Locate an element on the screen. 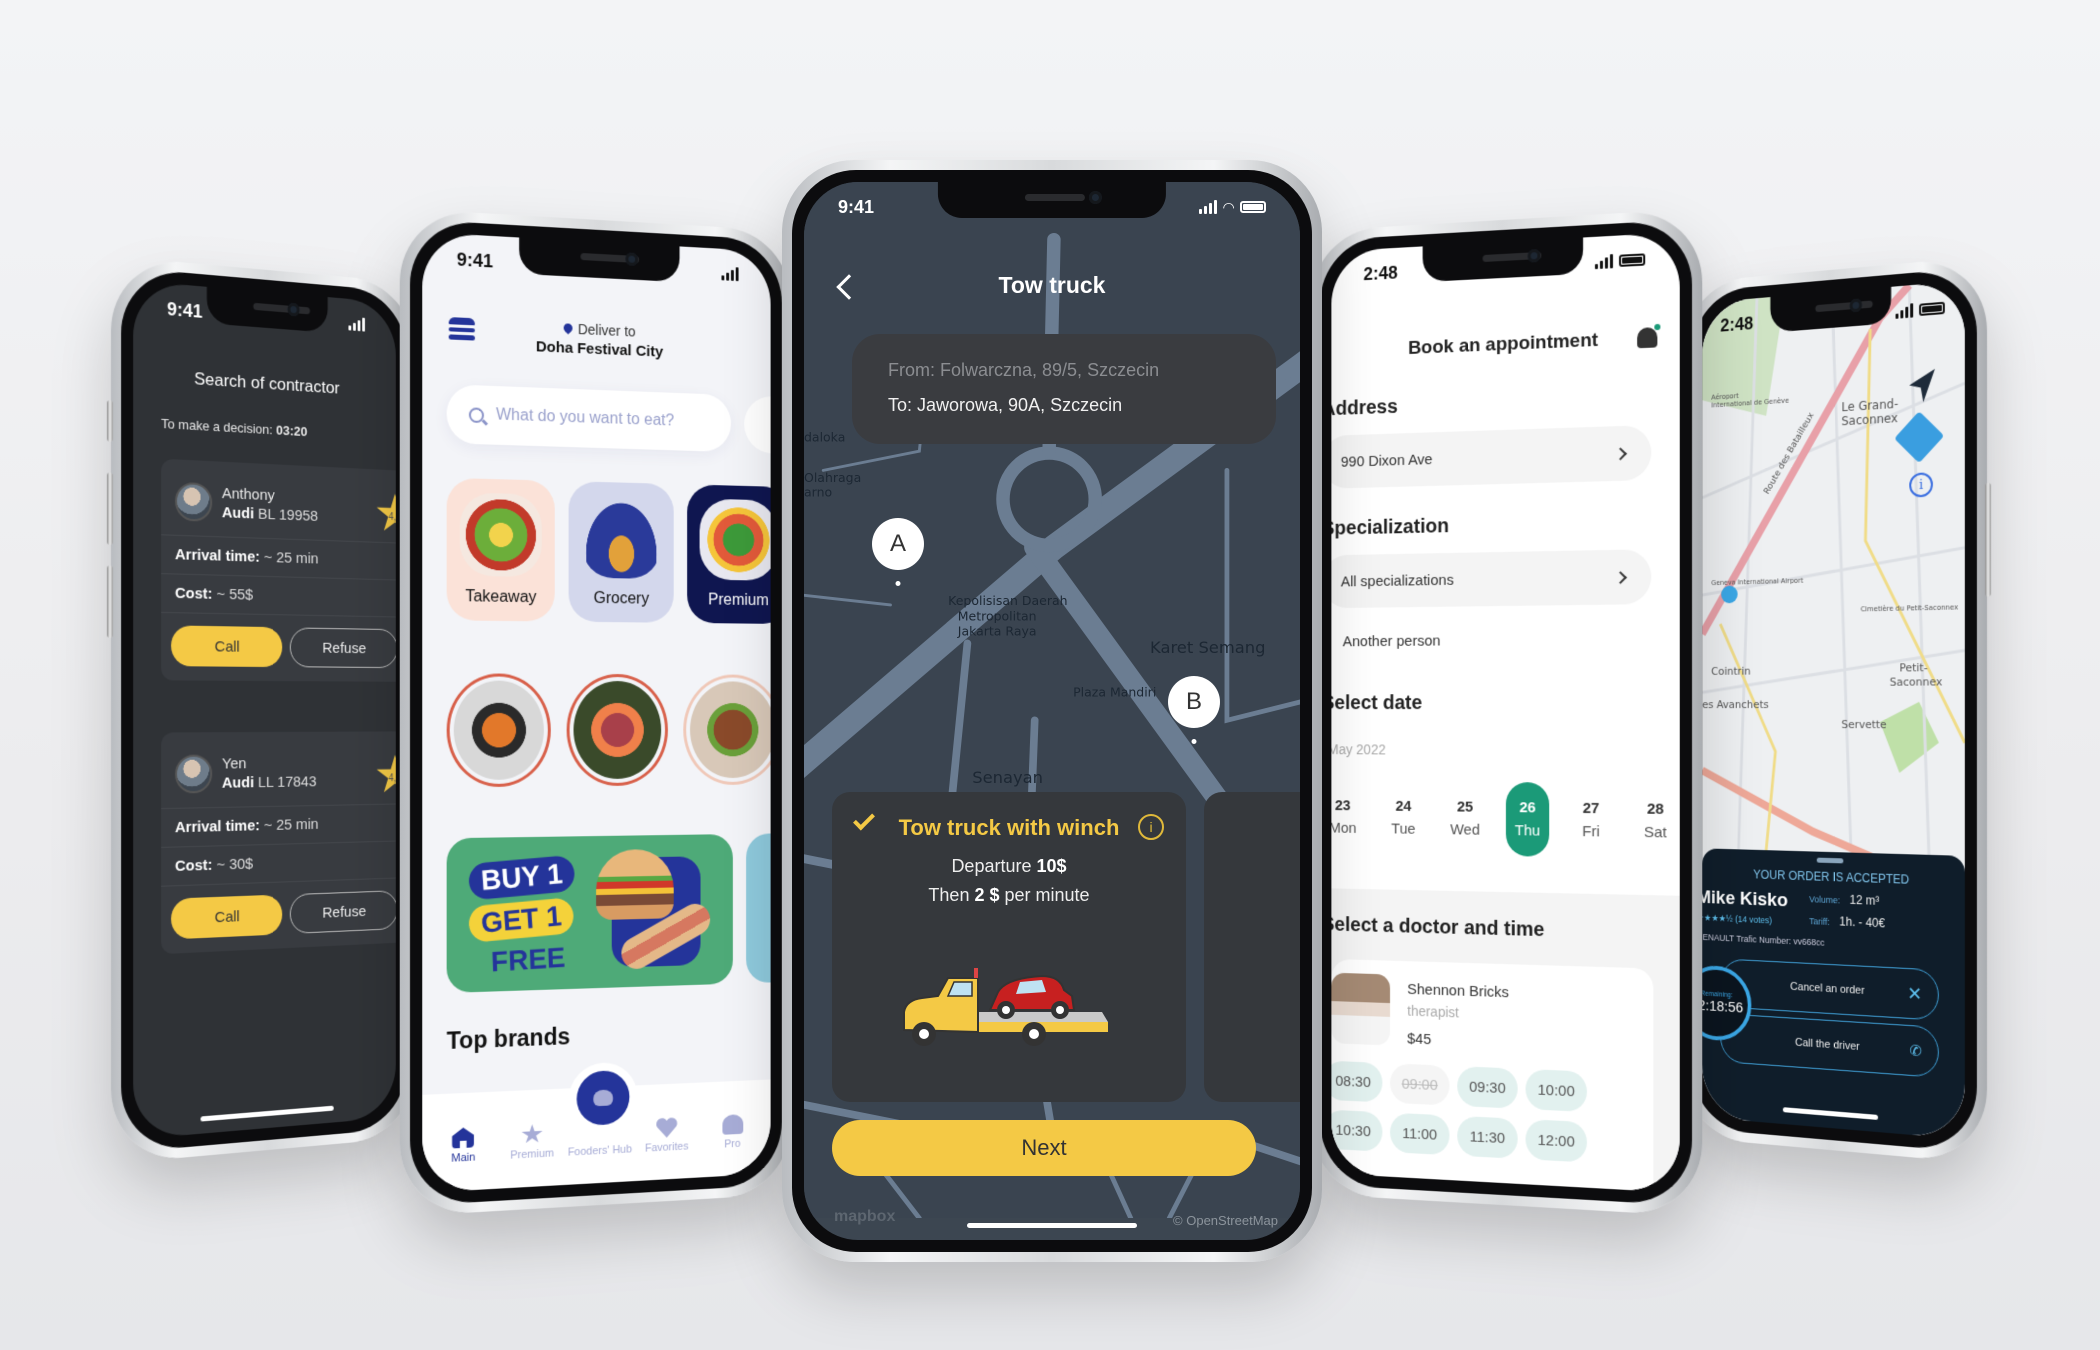 The image size is (2100, 1350). vehicle-info: RENAULT Trafic Number: vv668cc is located at coordinates (1763, 939).